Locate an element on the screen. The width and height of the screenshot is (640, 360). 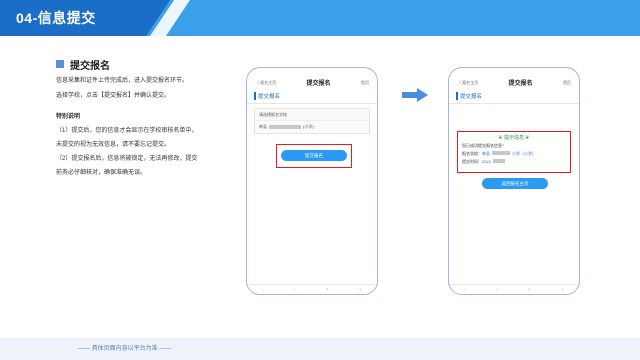
result-message: 您已成功提交报名信息！ is located at coordinates (484, 145).